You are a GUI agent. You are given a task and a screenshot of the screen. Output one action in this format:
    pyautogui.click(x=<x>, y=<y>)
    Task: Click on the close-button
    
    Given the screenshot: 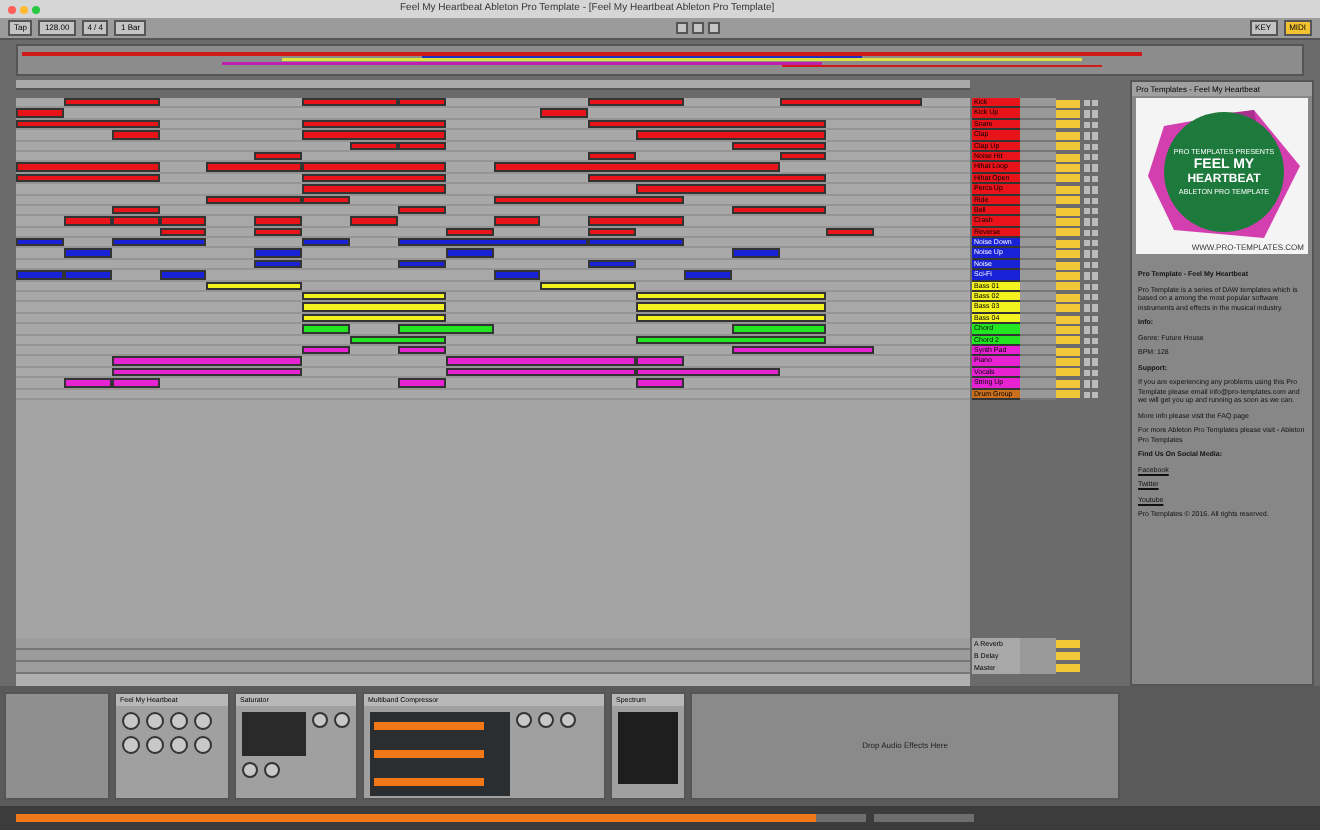 What is the action you would take?
    pyautogui.click(x=12, y=9)
    